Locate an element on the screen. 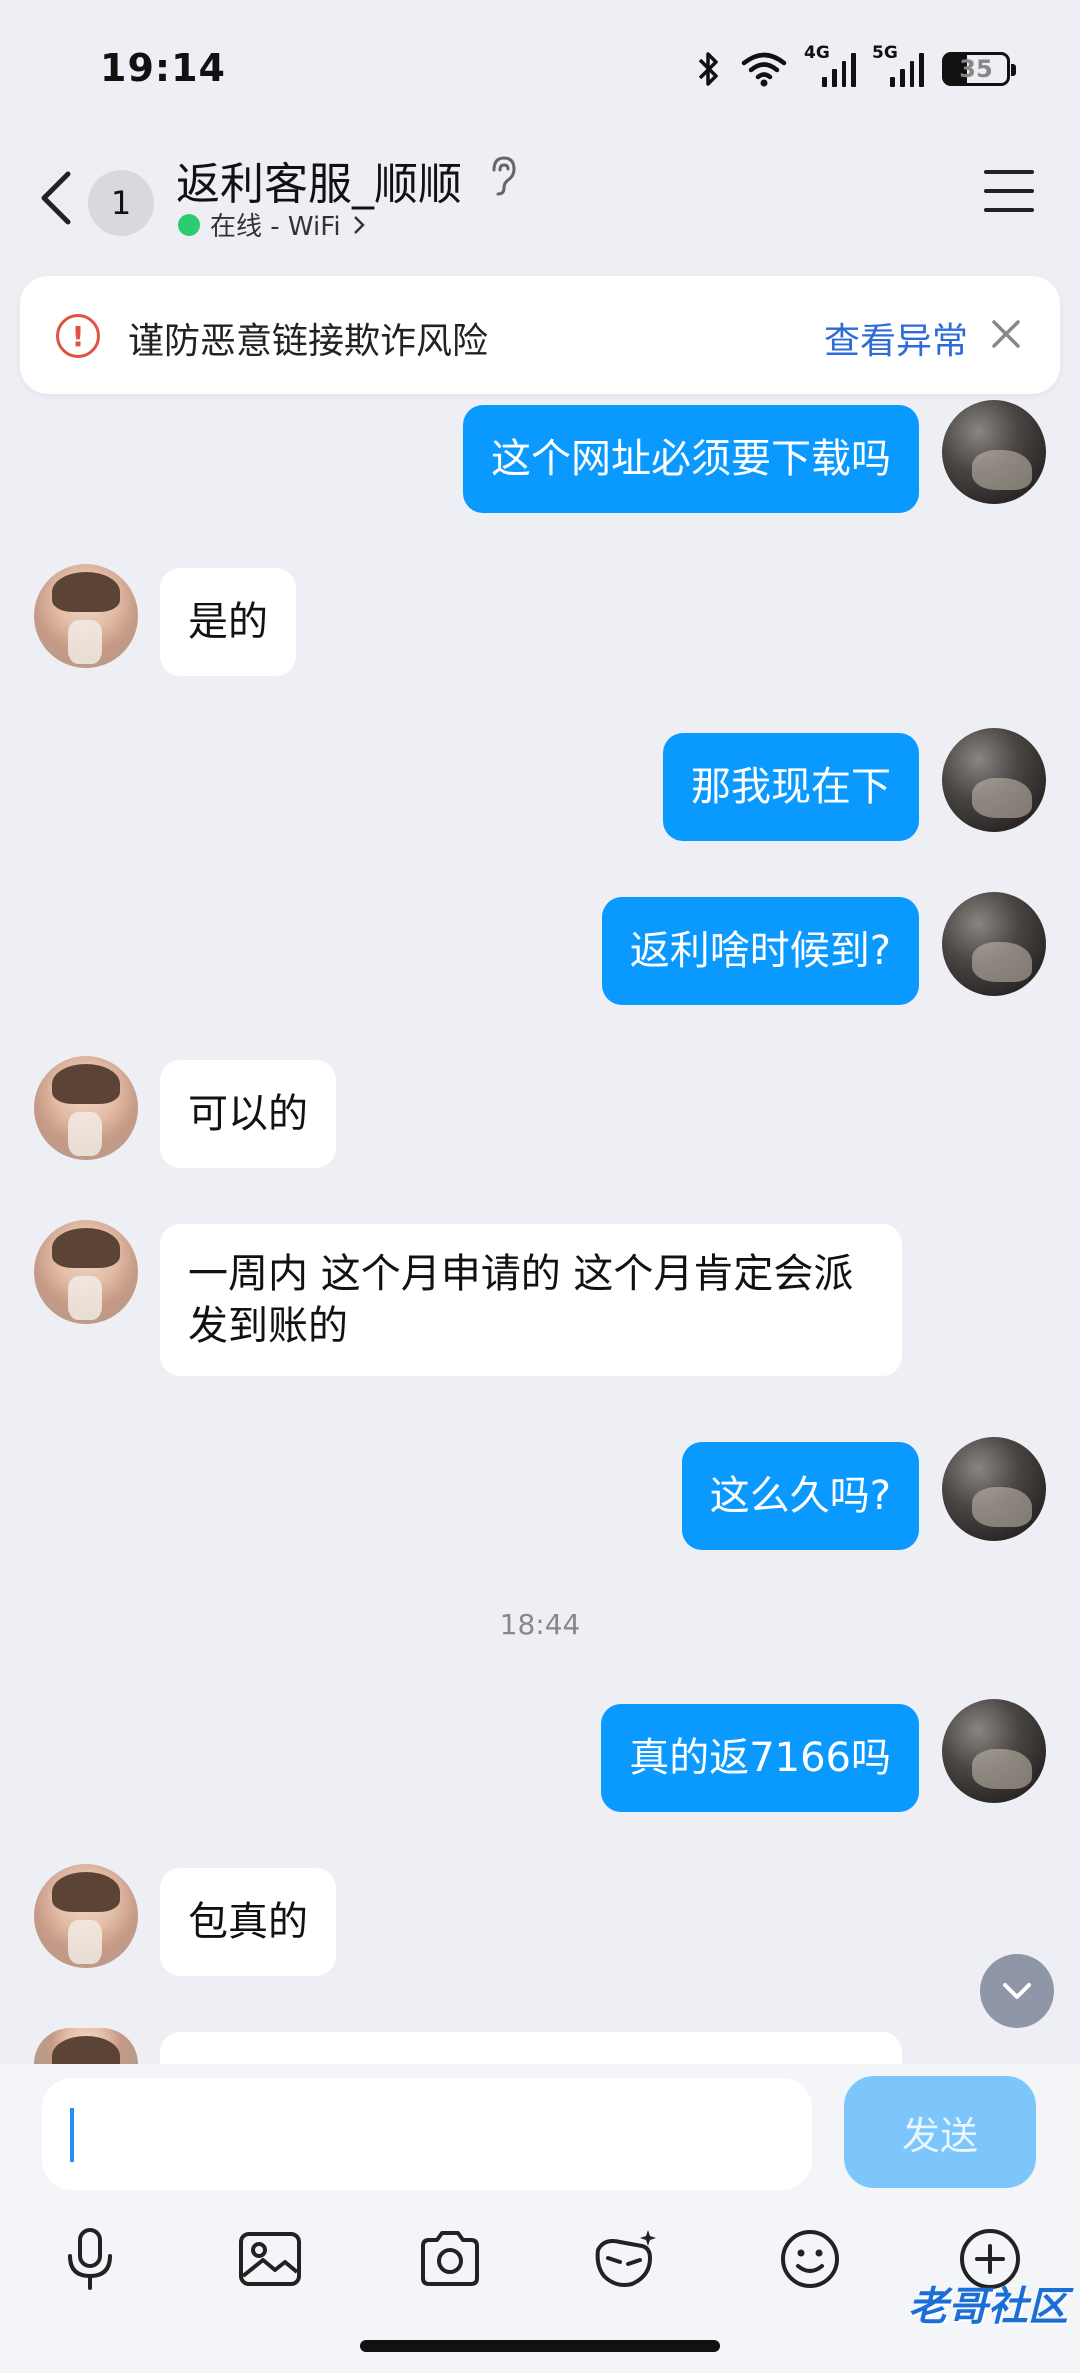 The image size is (1080, 2373). message-bubble-outgoing: 这么久吗? is located at coordinates (800, 1496).